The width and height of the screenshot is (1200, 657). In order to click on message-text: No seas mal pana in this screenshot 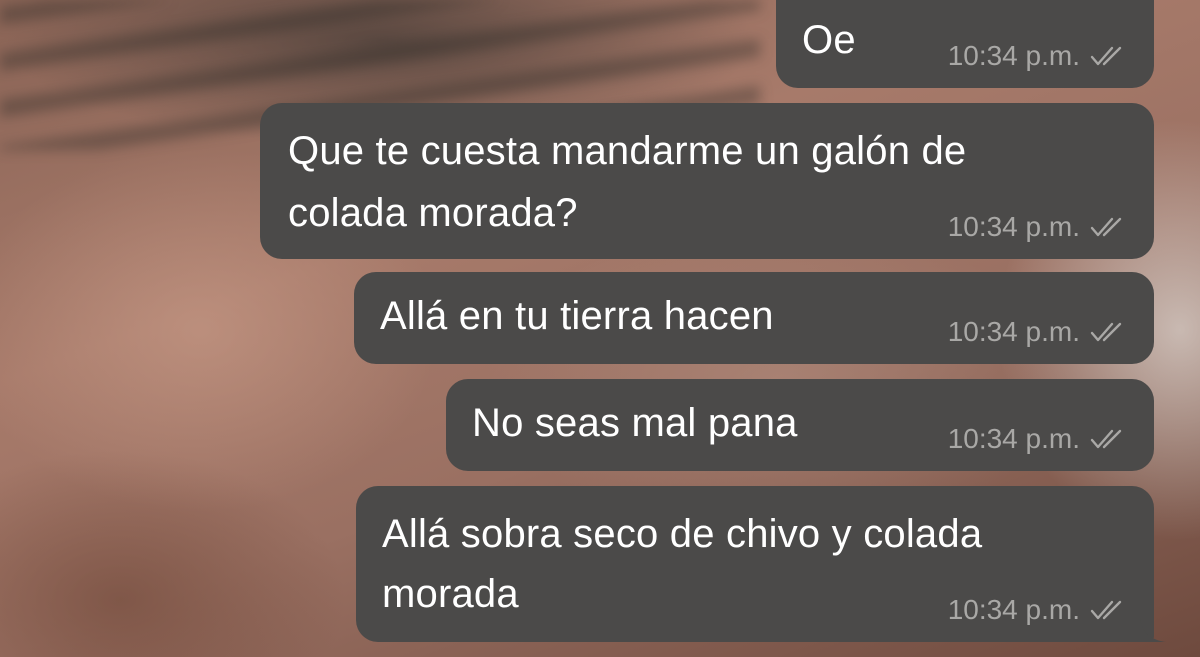, I will do `click(635, 423)`.